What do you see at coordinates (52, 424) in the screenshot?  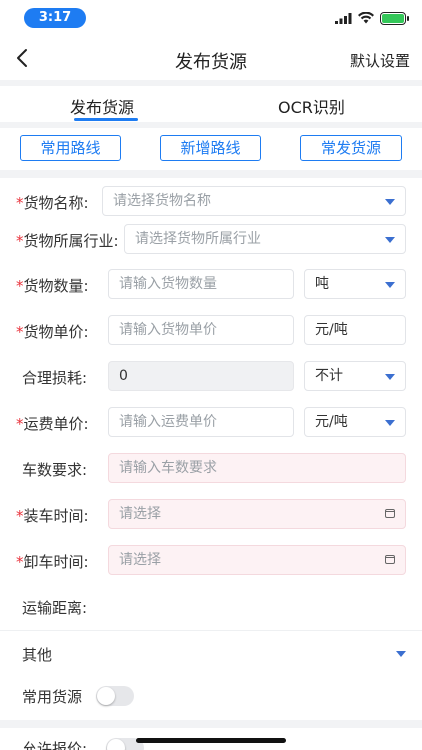 I see `freight-price-label: *运费单价:` at bounding box center [52, 424].